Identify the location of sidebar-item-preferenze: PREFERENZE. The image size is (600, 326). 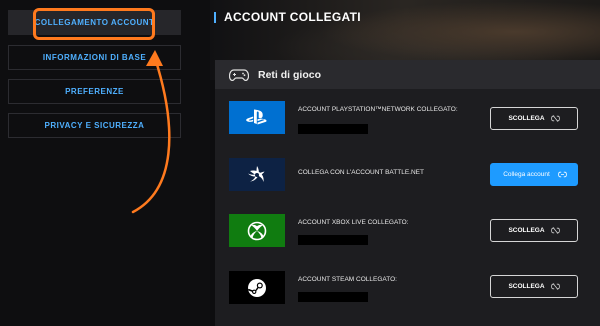
(94, 91).